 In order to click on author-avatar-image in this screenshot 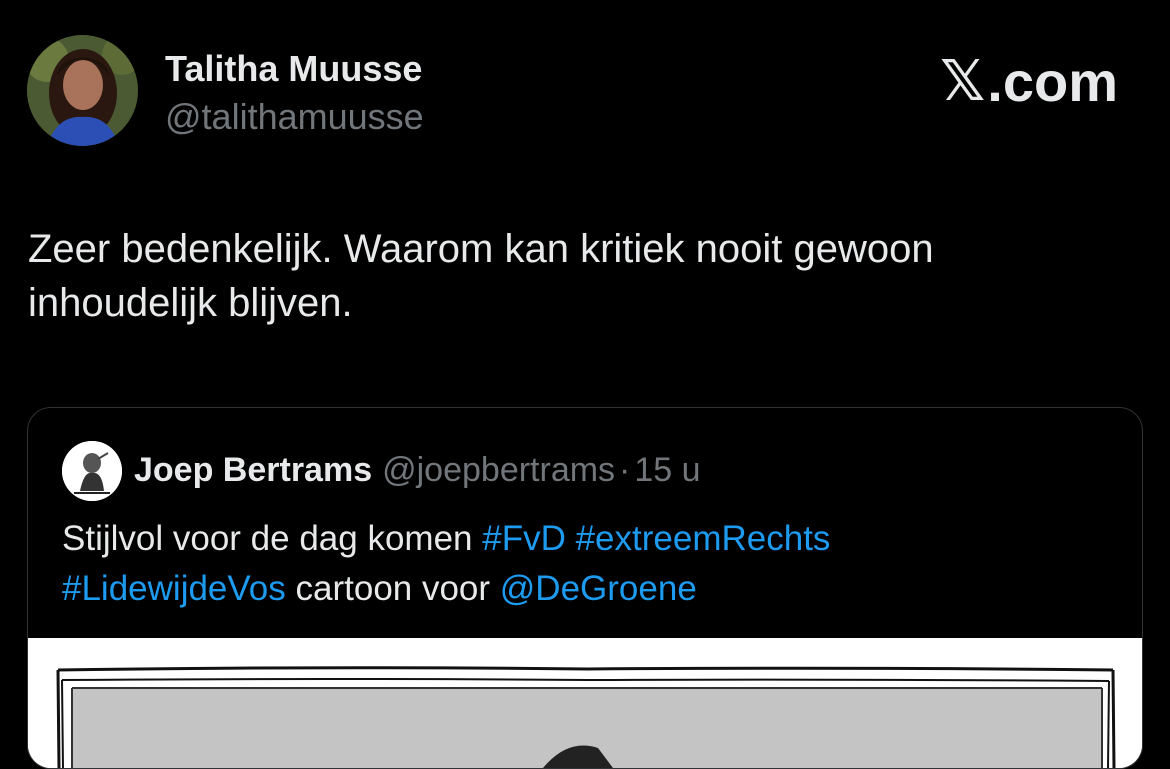, I will do `click(82, 90)`.